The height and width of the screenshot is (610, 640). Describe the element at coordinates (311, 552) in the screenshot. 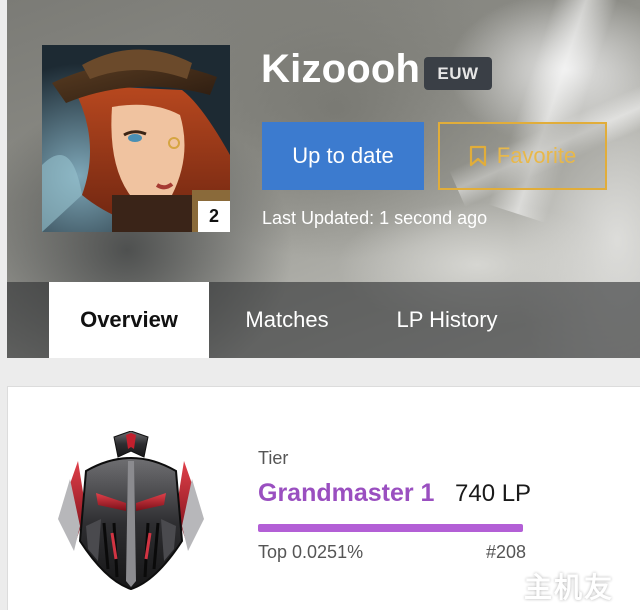

I see `top-percent: Top 0.0251%` at that location.